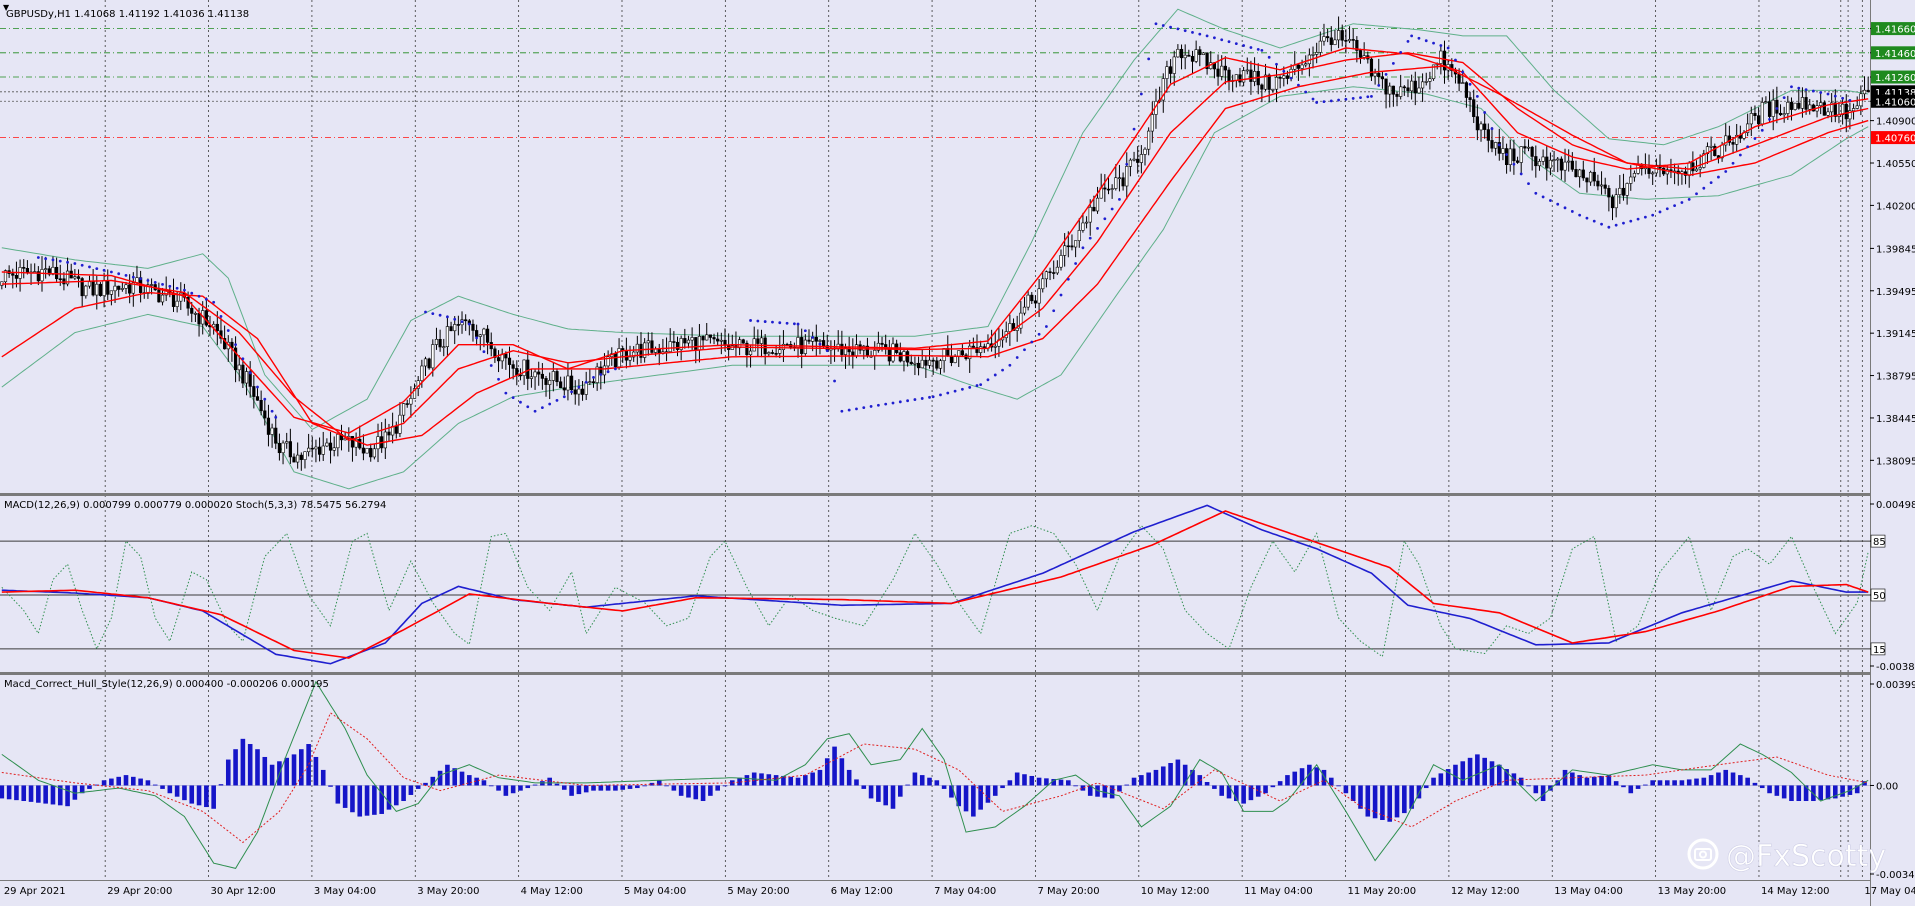 The image size is (1915, 906). What do you see at coordinates (1889, 891) in the screenshot?
I see `time-tick-label: 17 May 04:00` at bounding box center [1889, 891].